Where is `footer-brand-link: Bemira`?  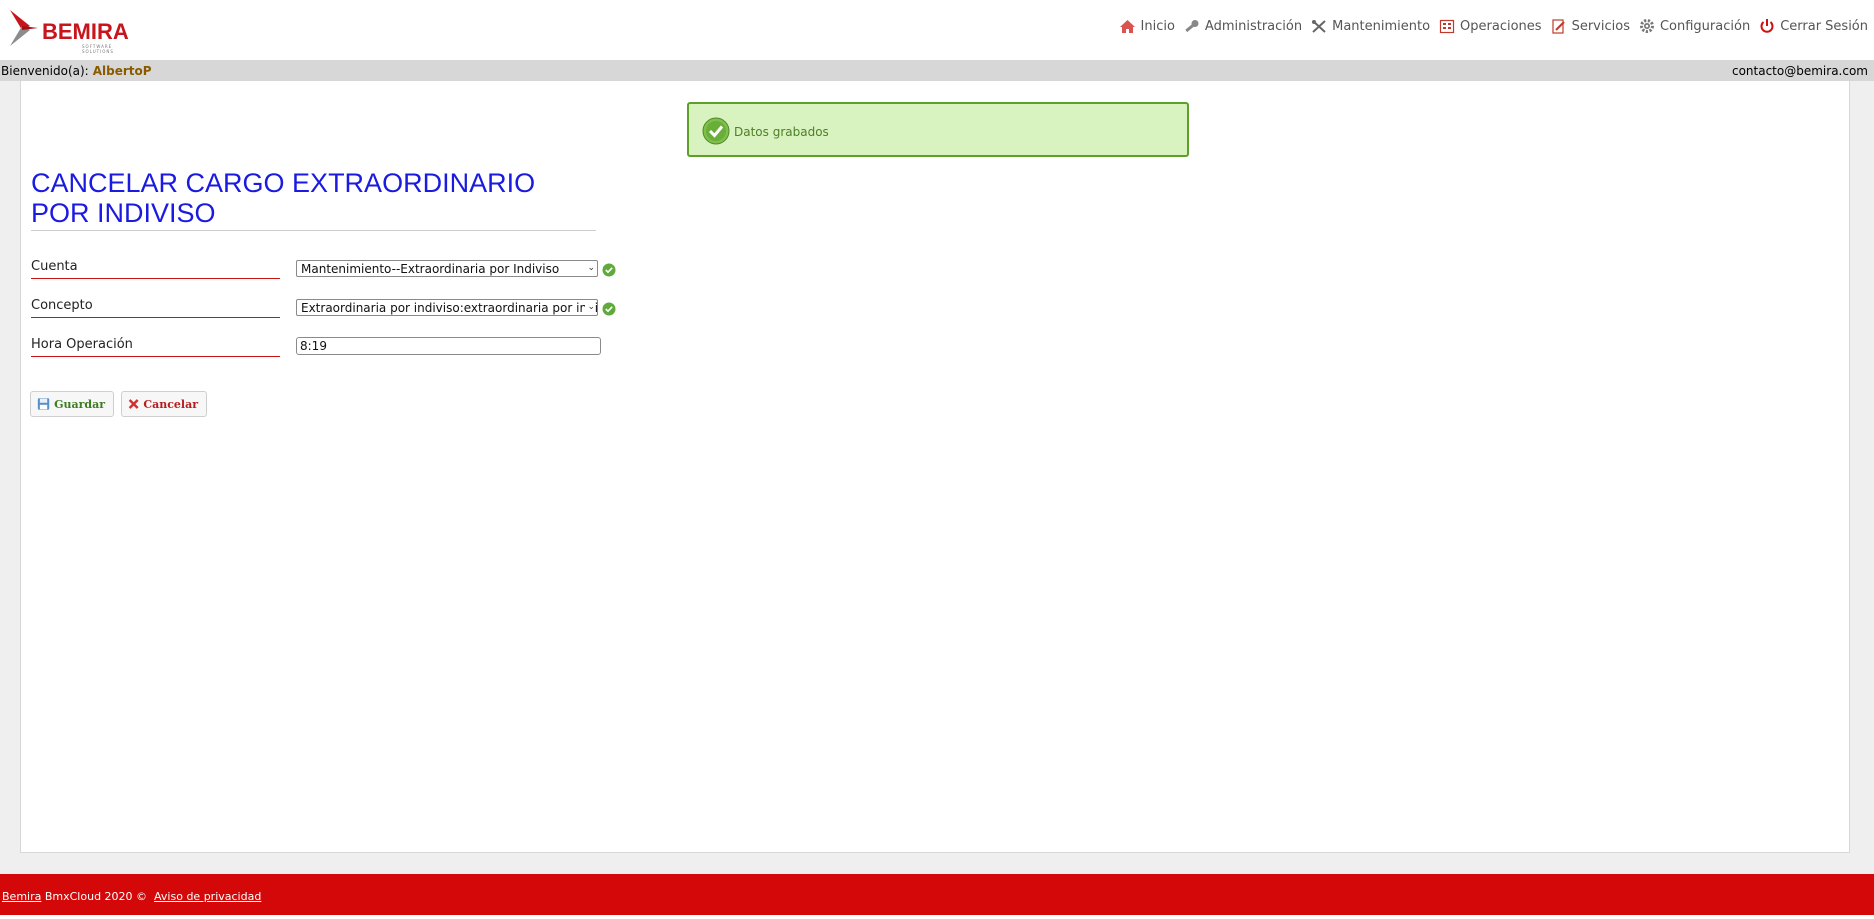 footer-brand-link: Bemira is located at coordinates (21, 896).